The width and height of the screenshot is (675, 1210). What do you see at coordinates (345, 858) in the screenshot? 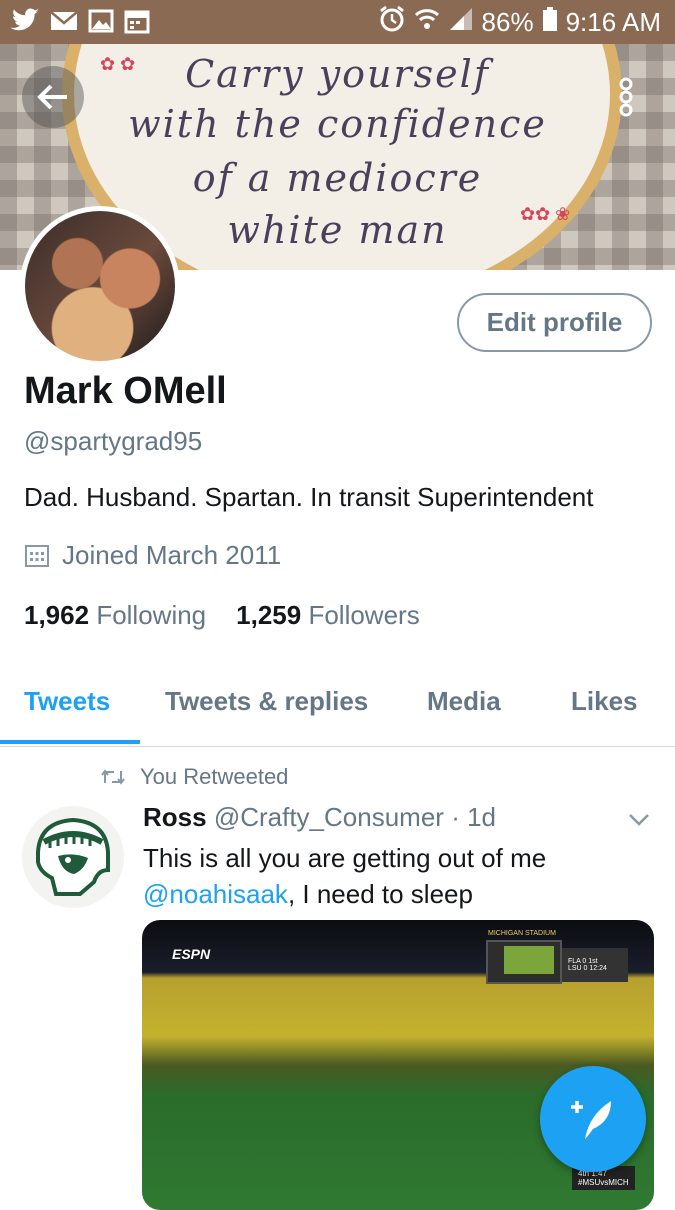
I see `tweet-text-part1: This is all you are getting out of me` at bounding box center [345, 858].